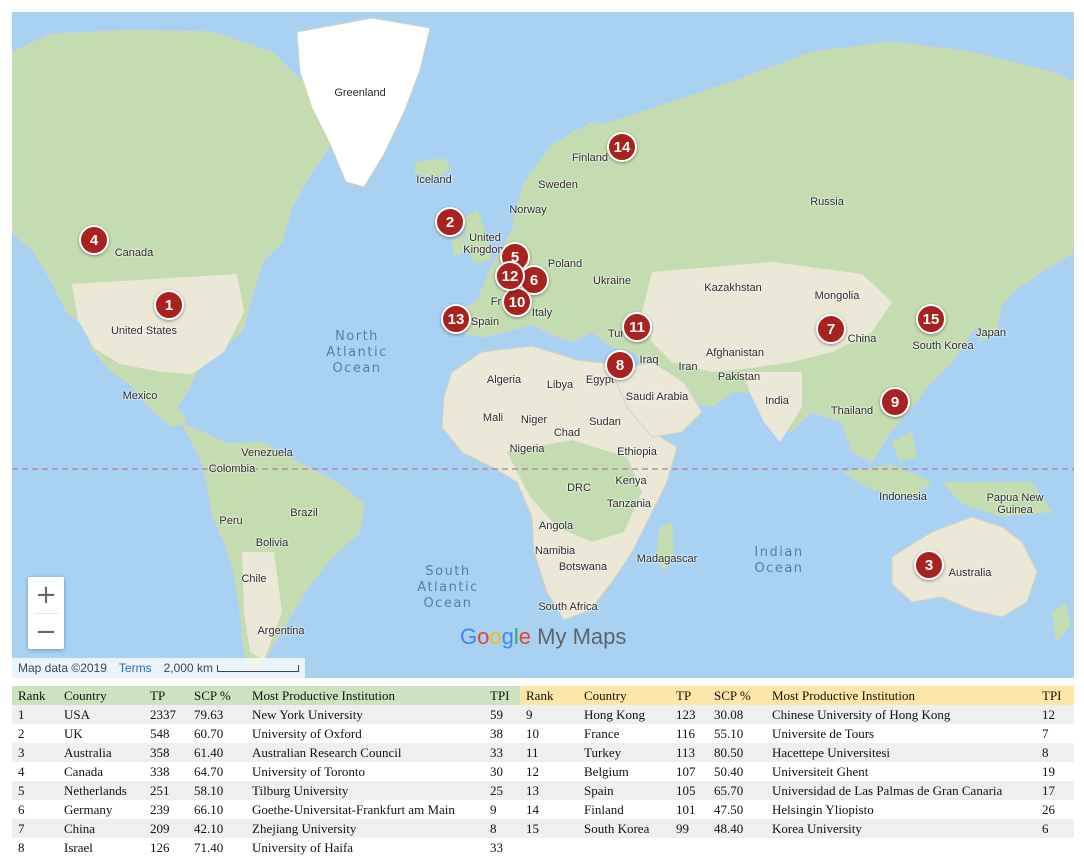 This screenshot has width=1084, height=868. Describe the element at coordinates (448, 587) in the screenshot. I see `ocean-label-south-atlantic: South Atlantic Ocean` at that location.